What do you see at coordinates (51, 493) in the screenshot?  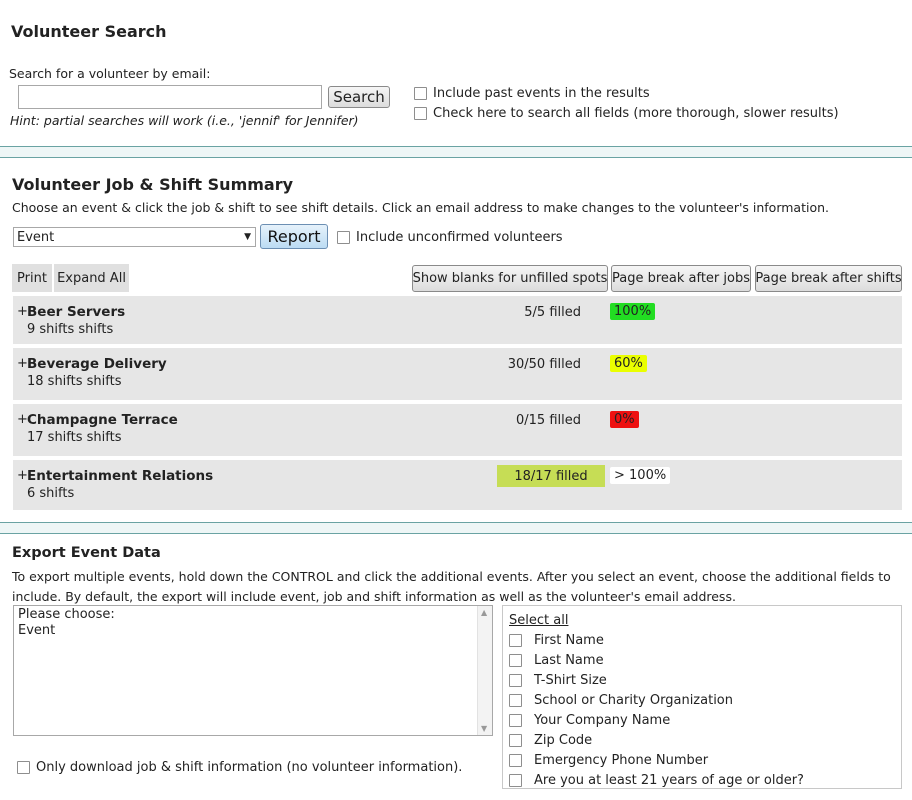 I see `job-shifts: 6 shifts` at bounding box center [51, 493].